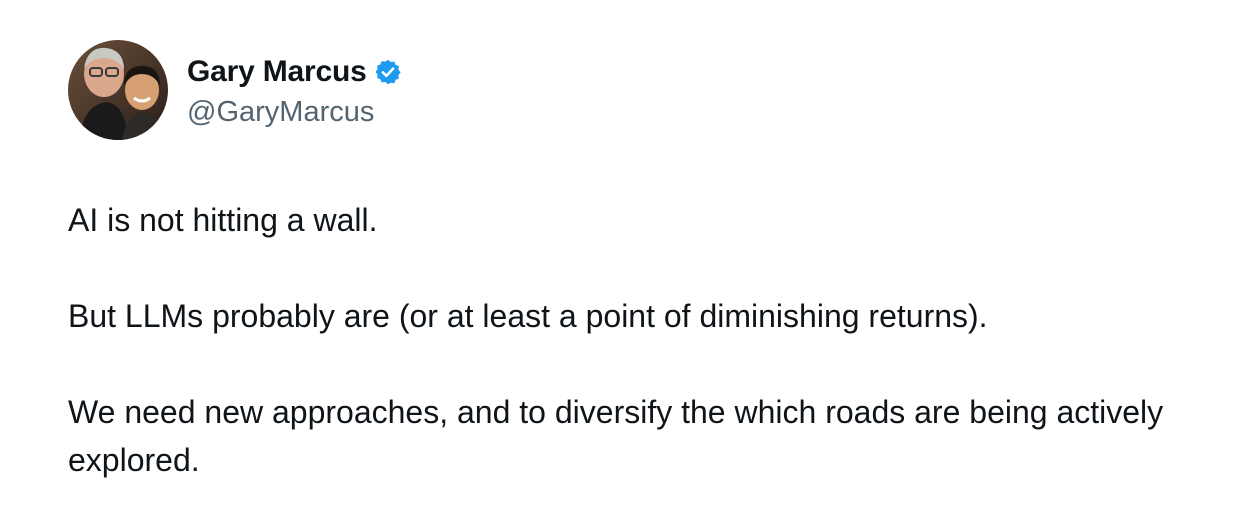 The image size is (1242, 526). I want to click on verified-badge-icon, so click(388, 72).